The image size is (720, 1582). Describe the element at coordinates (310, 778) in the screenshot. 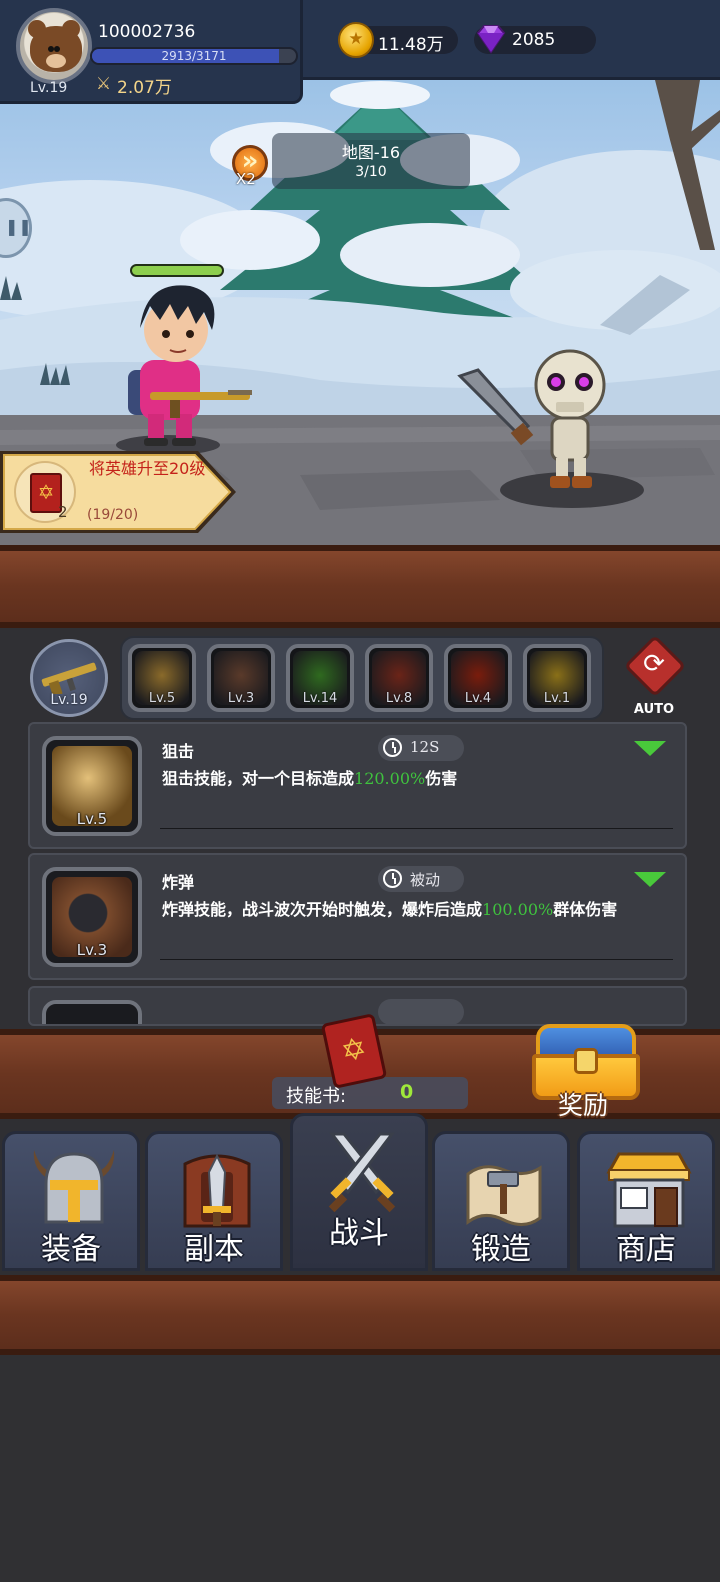

I see `skill-description: 狙击技能，对一个目标造成120.00%伤害` at that location.